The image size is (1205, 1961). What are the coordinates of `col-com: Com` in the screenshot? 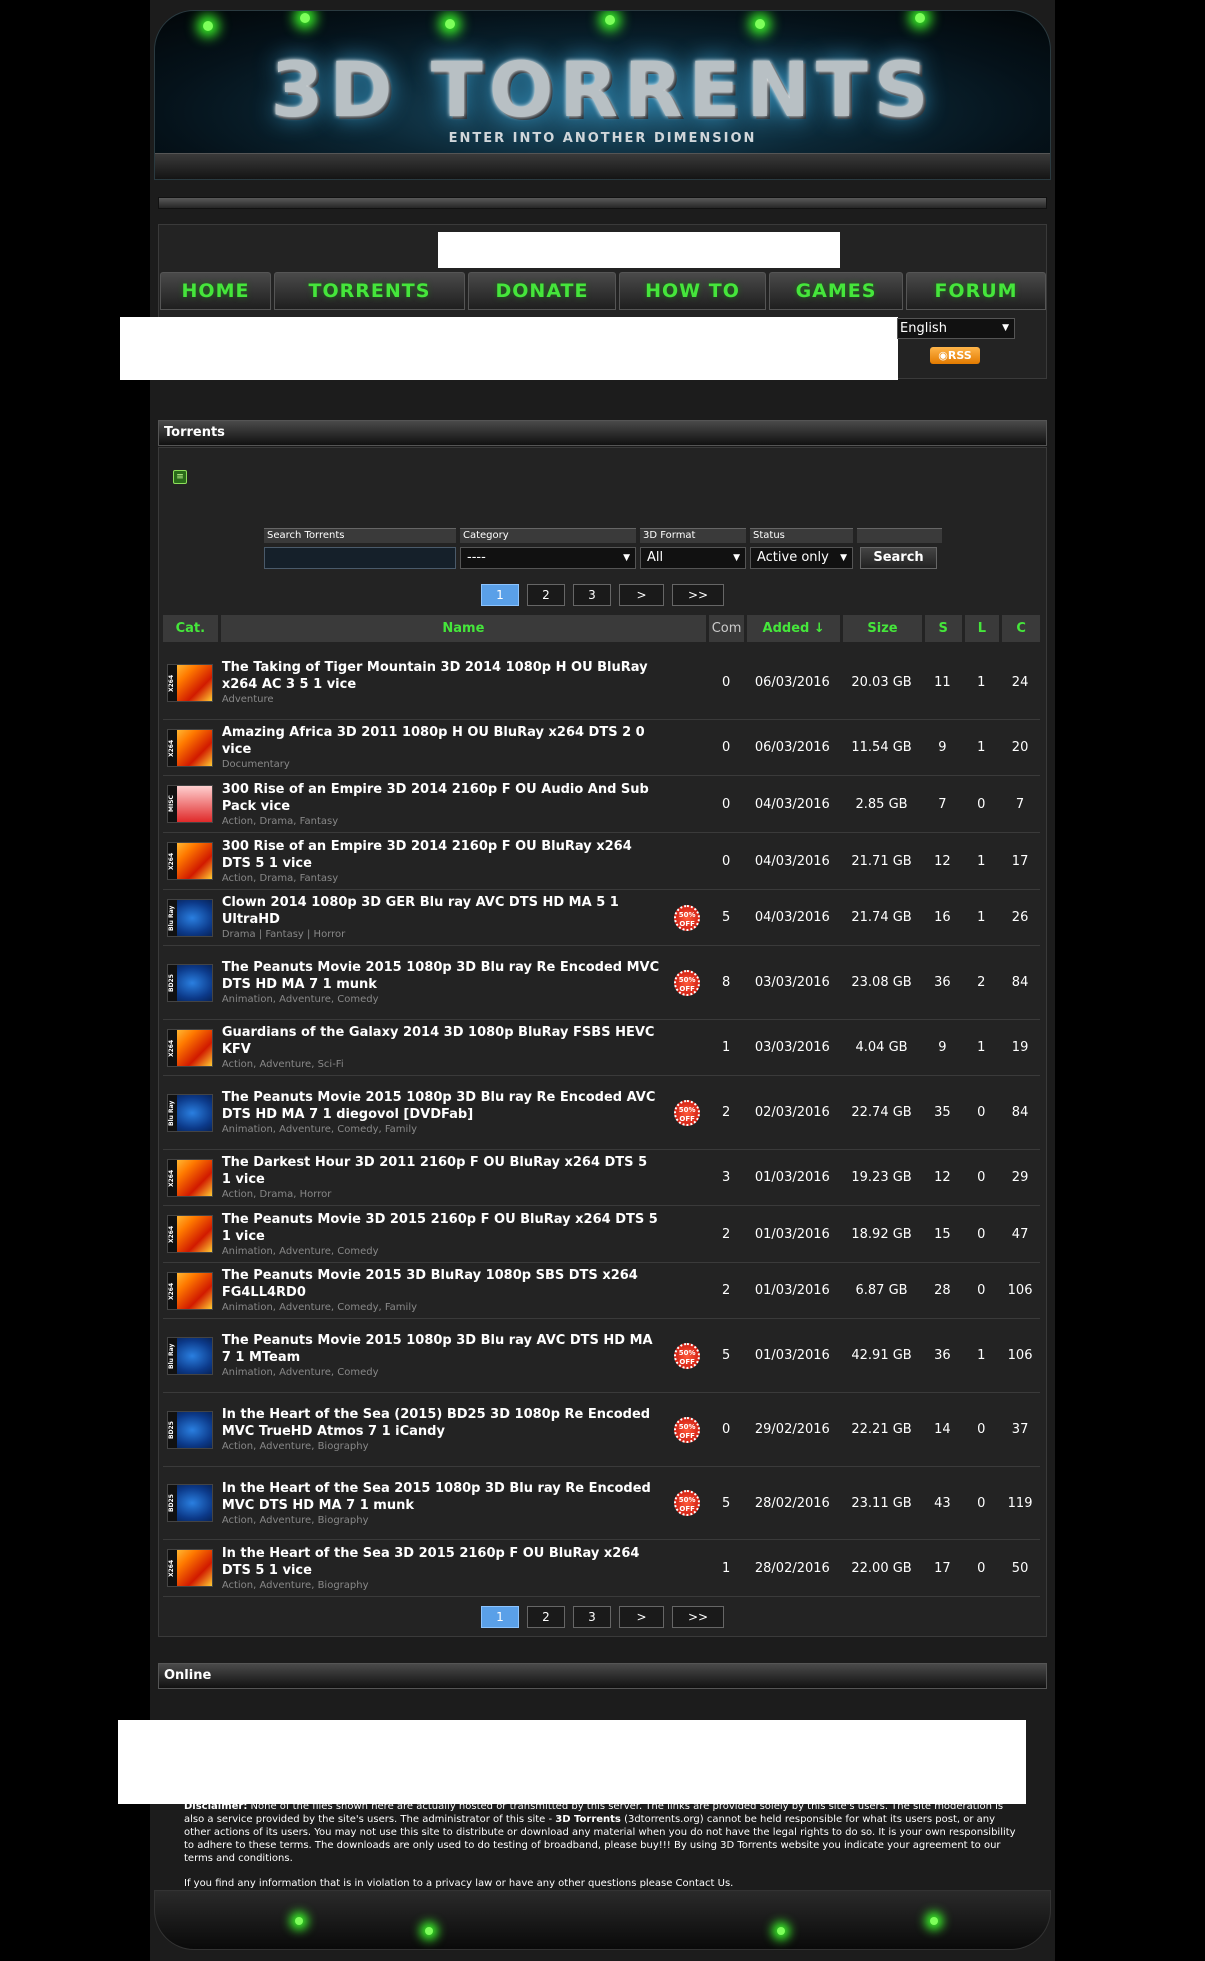 It's located at (726, 628).